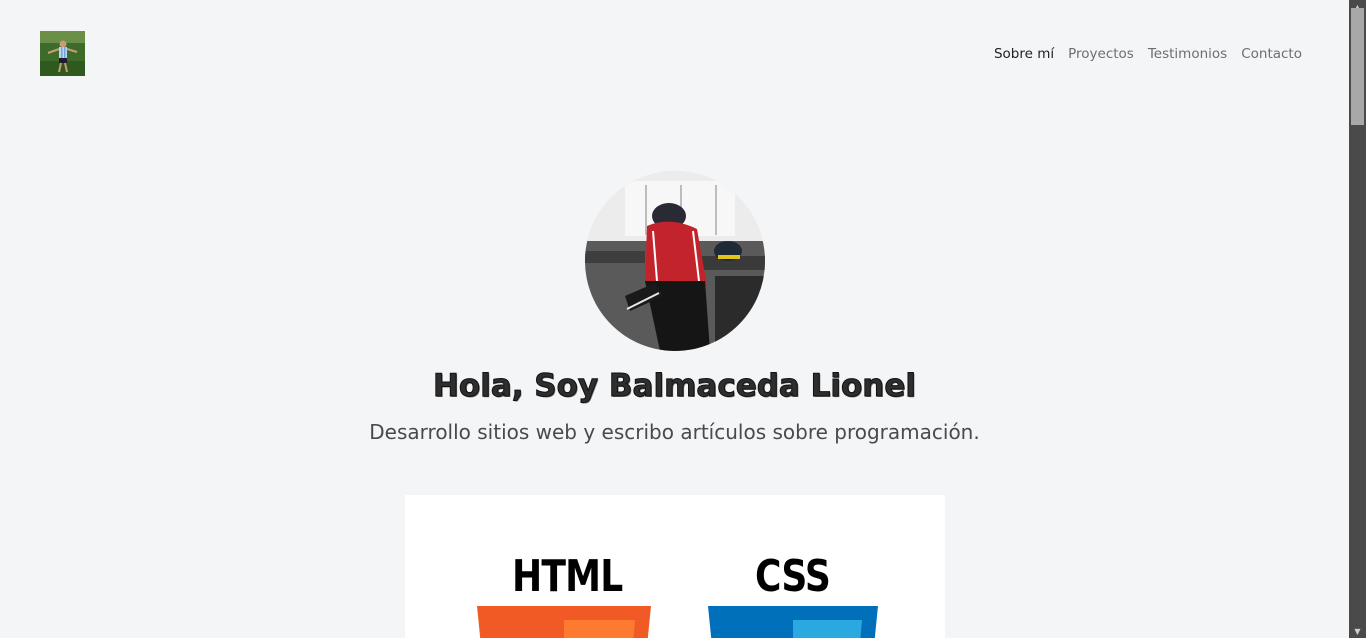  I want to click on logo-photo-icon, so click(62, 53).